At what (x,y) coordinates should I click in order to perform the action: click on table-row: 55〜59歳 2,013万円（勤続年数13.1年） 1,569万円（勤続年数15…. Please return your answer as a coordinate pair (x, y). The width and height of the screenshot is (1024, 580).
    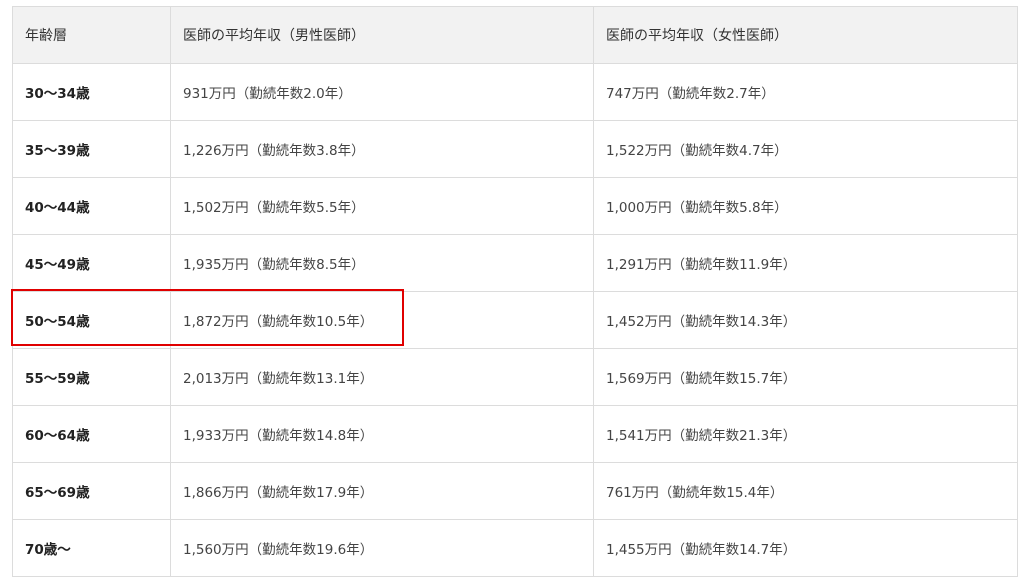
    Looking at the image, I should click on (515, 377).